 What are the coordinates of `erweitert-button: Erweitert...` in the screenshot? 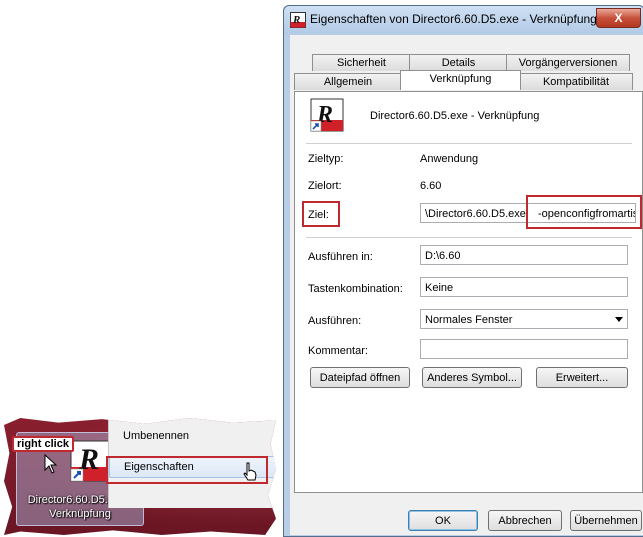 It's located at (582, 377).